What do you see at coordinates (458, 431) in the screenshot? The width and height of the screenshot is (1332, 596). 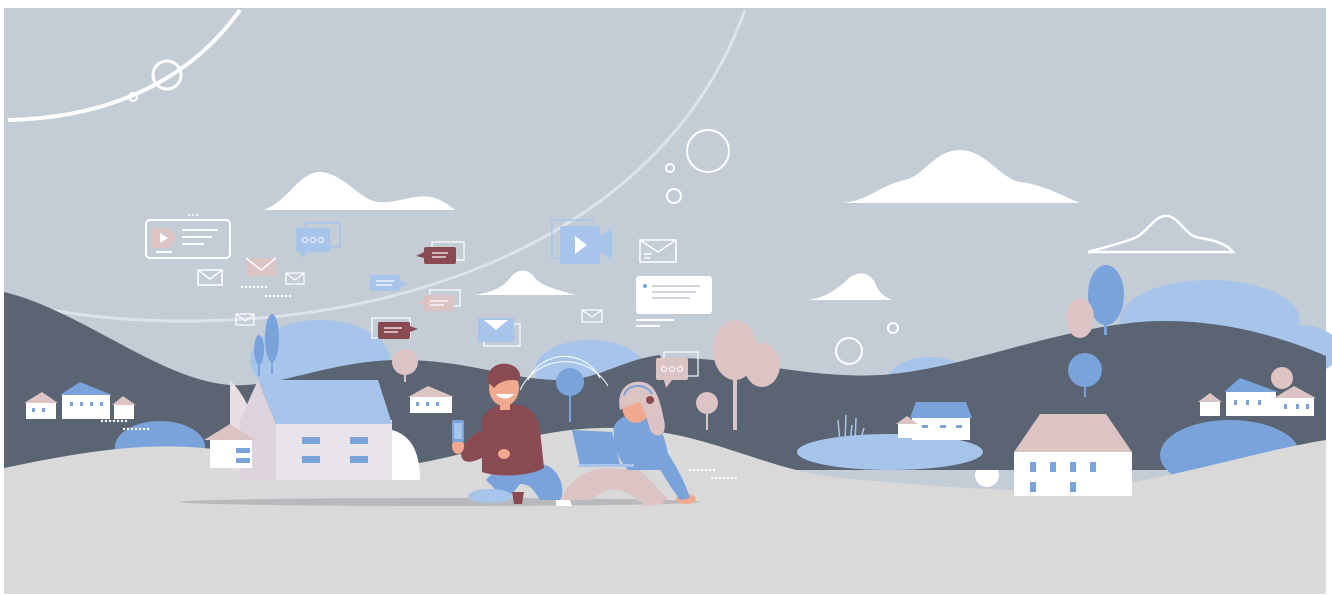 I see `smartphone-icon` at bounding box center [458, 431].